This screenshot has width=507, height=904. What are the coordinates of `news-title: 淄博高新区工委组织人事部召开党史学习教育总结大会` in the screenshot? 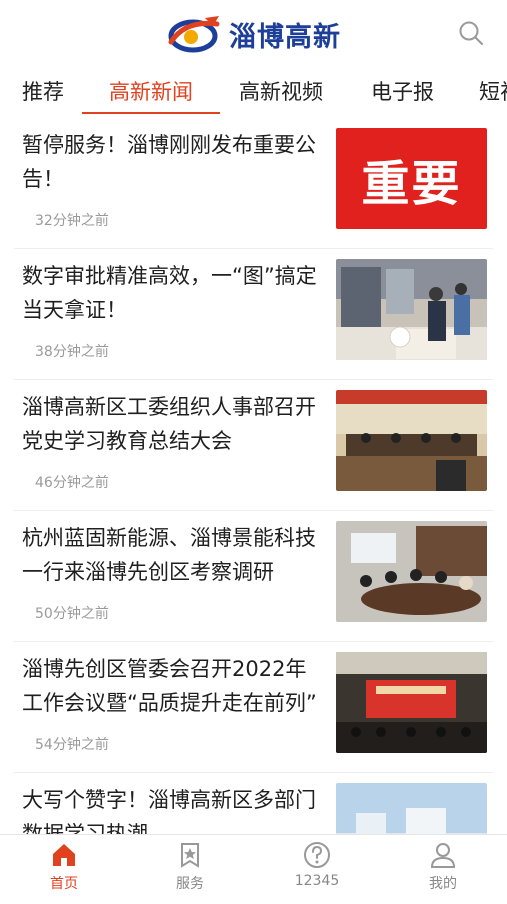 It's located at (169, 424).